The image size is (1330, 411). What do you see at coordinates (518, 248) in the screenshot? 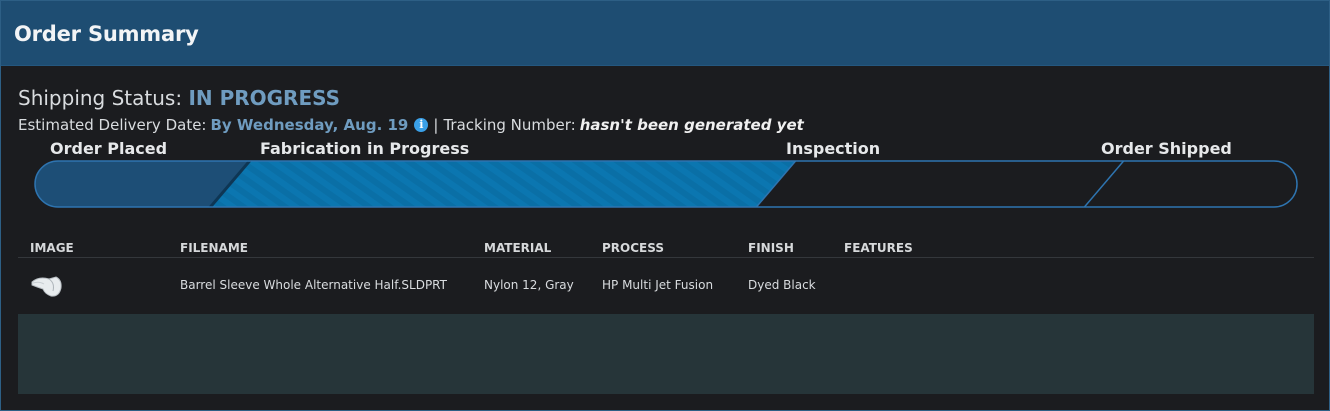
I see `col-material: MATERIAL` at bounding box center [518, 248].